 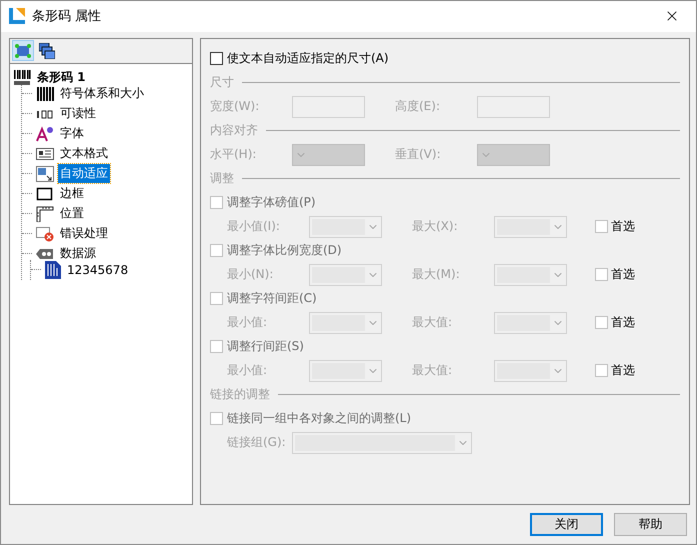 What do you see at coordinates (254, 227) in the screenshot?
I see `field-label: 最小值(I):` at bounding box center [254, 227].